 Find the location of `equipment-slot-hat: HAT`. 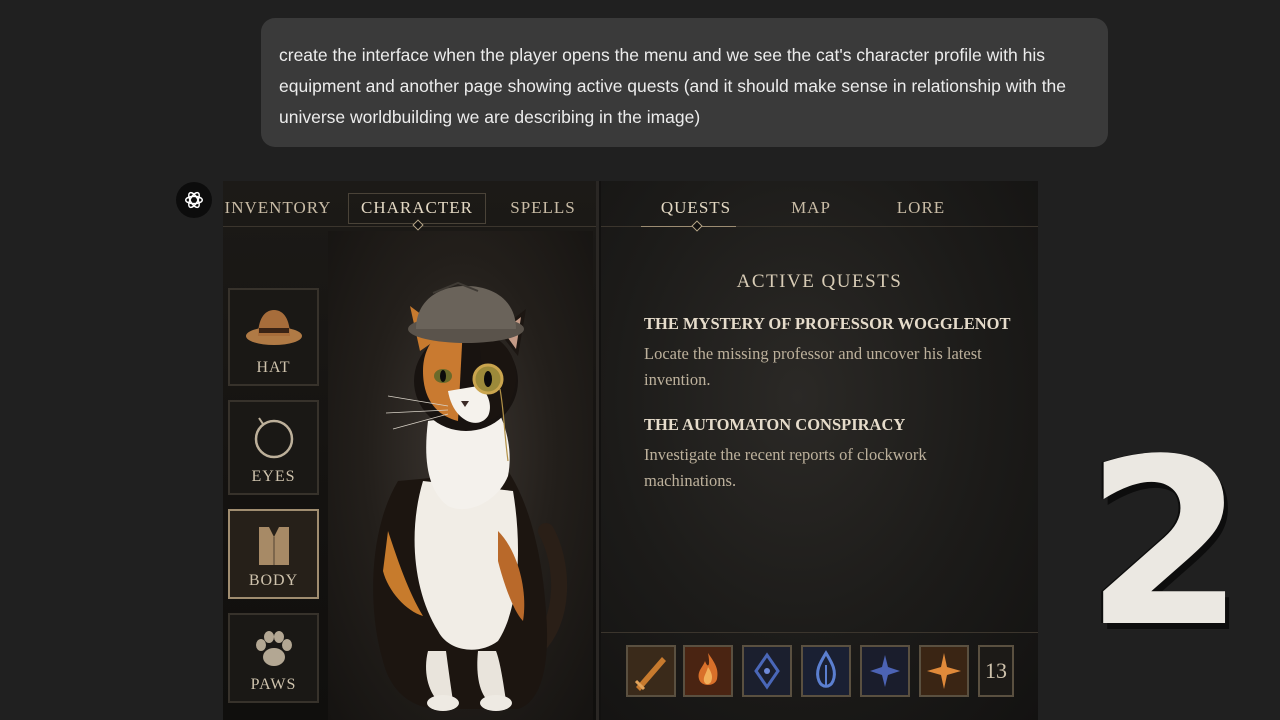

equipment-slot-hat: HAT is located at coordinates (273, 337).